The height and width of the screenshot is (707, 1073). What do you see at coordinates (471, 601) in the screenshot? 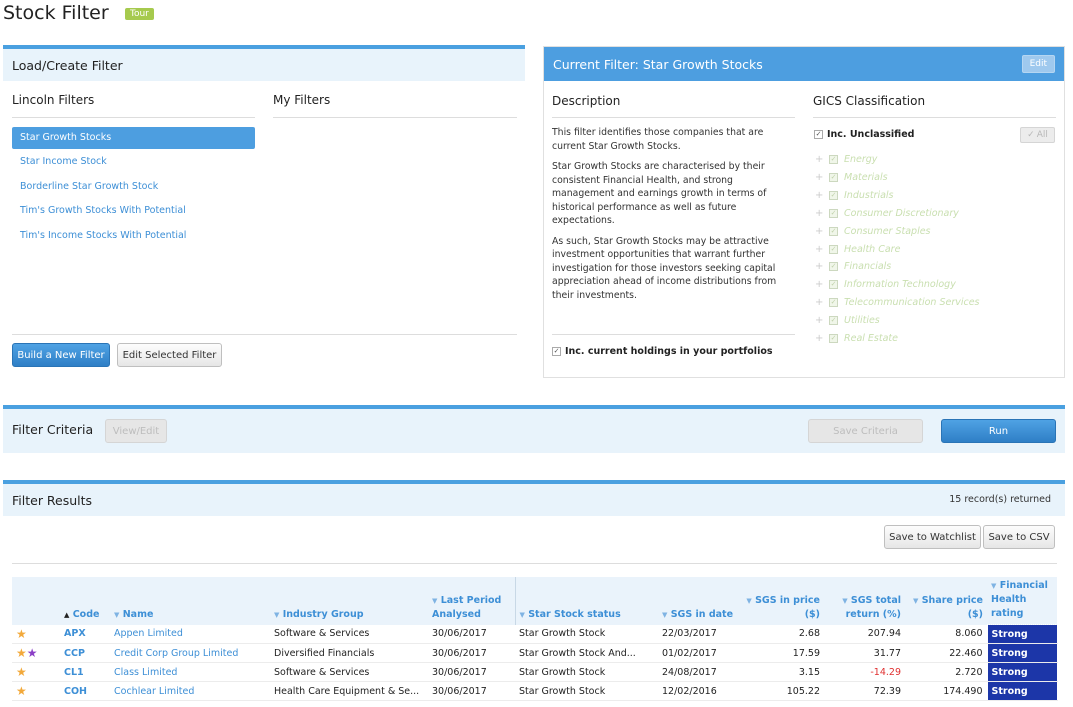
I see `header-last-period: ▼ Last Period Analysed` at bounding box center [471, 601].